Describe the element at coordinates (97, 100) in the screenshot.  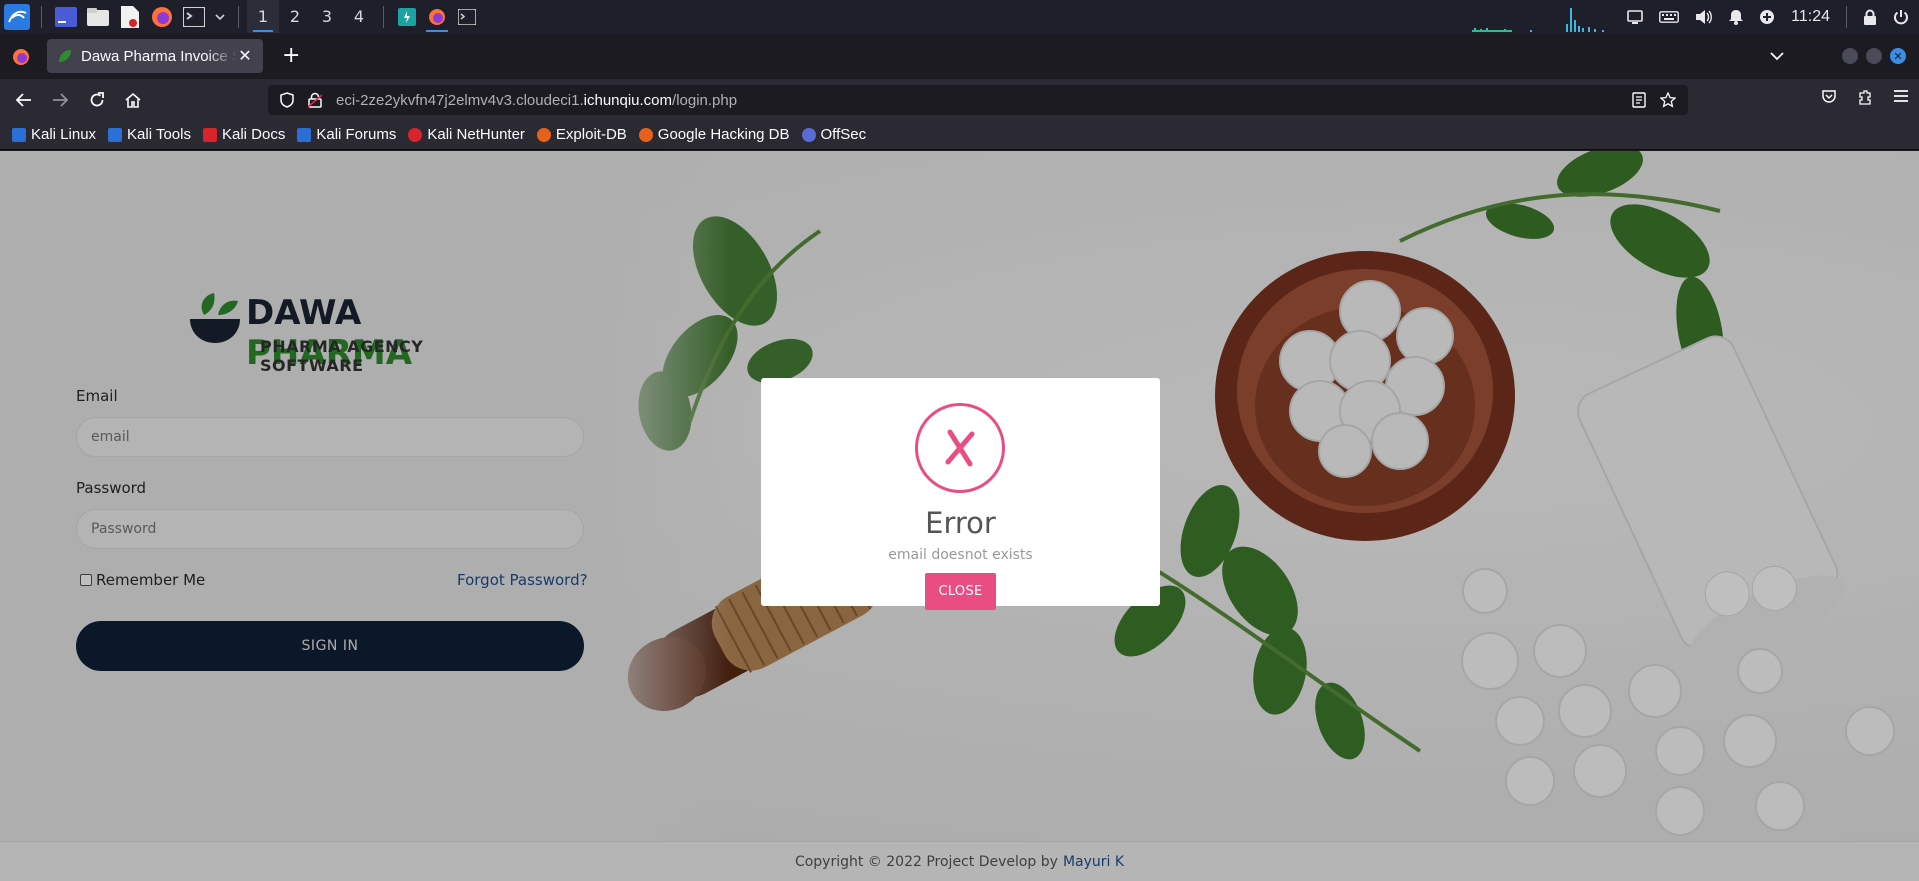
I see `reload-icon` at that location.